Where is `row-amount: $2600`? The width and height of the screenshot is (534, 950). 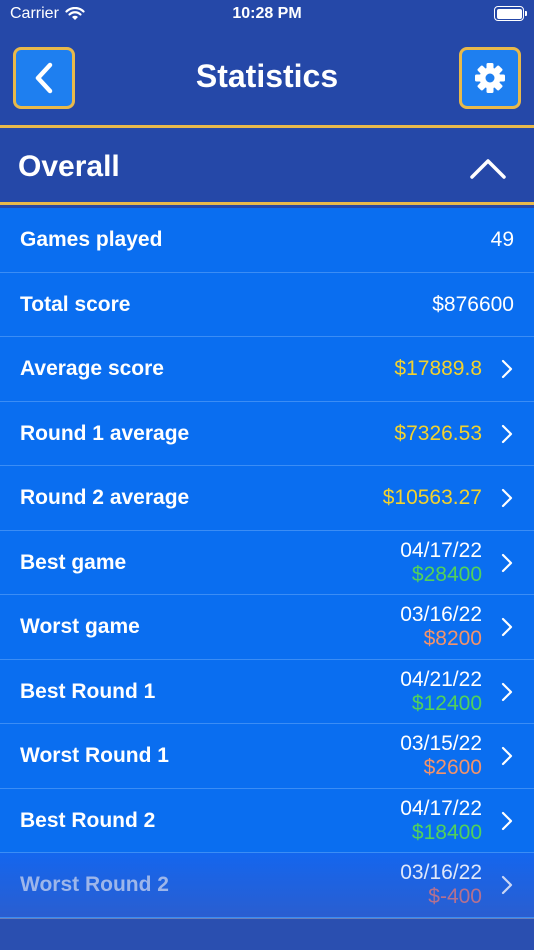 row-amount: $2600 is located at coordinates (452, 767).